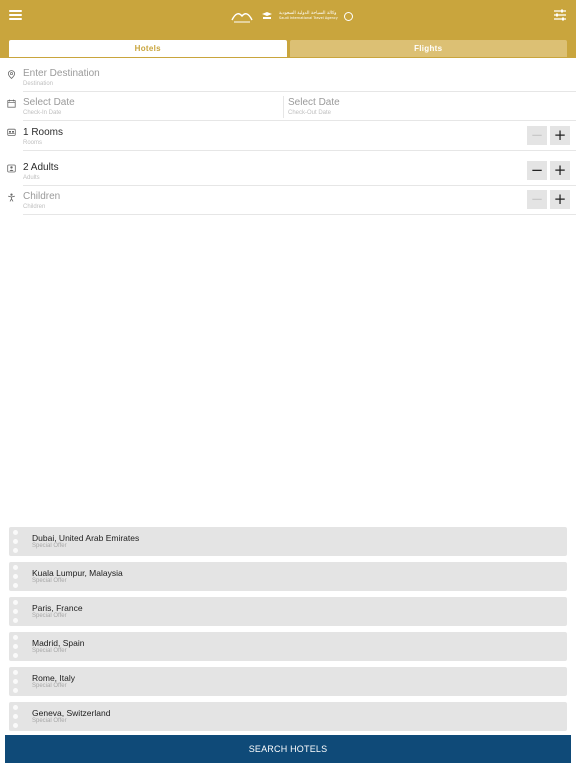 The image size is (576, 768). Describe the element at coordinates (41, 167) in the screenshot. I see `adults-value: 2 Adults` at that location.